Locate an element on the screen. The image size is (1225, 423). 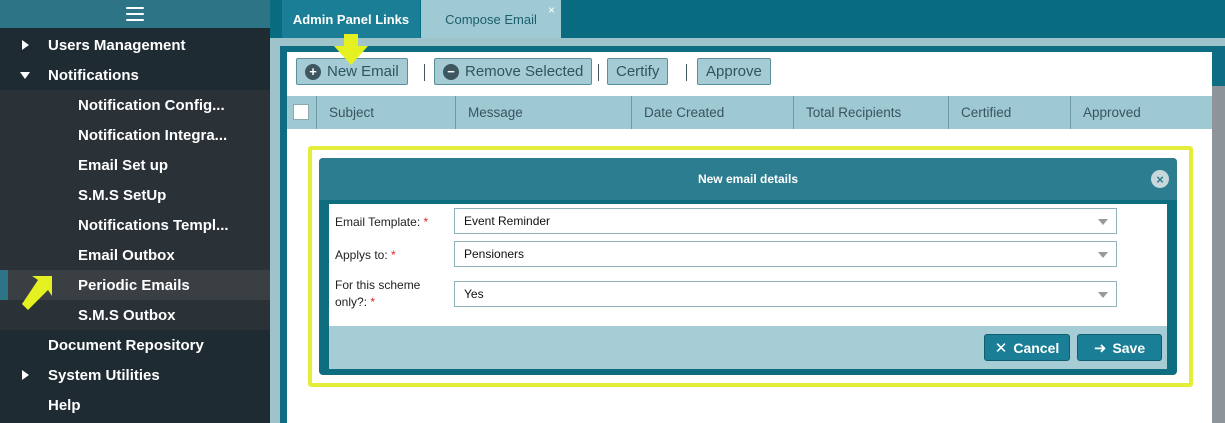
active-indicator is located at coordinates (4, 285).